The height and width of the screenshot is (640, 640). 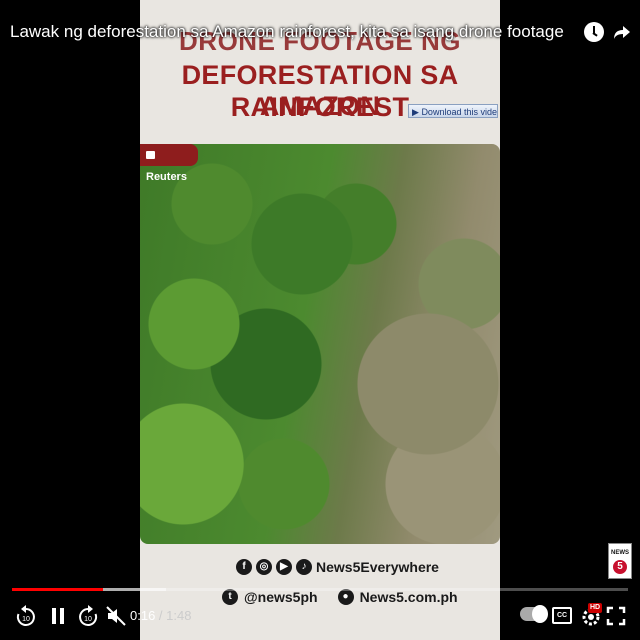 I want to click on social-links-row: f ◎ ▶ ♪ News5Everywhere, so click(x=337, y=567).